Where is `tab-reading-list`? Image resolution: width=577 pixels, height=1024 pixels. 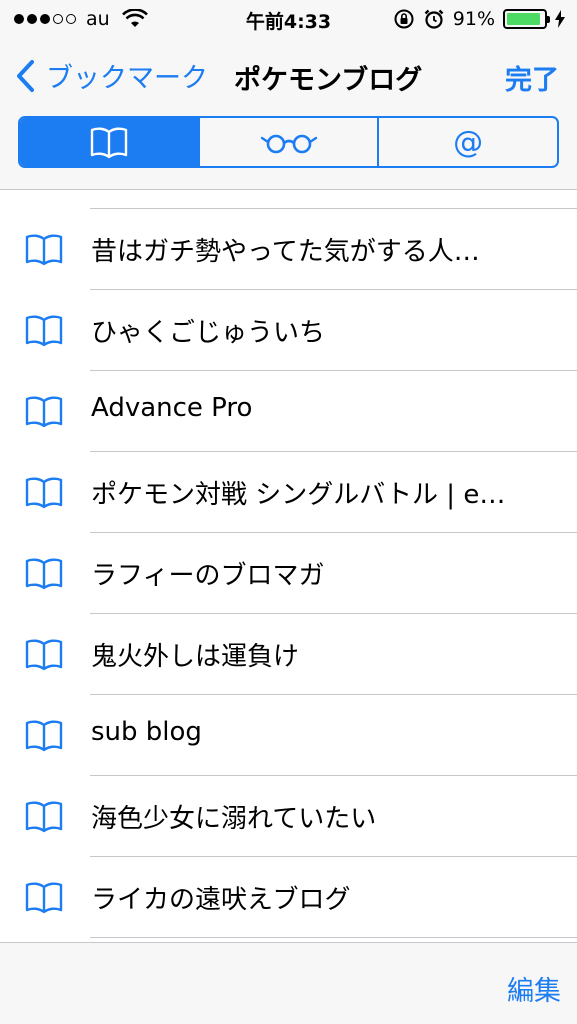 tab-reading-list is located at coordinates (287, 142).